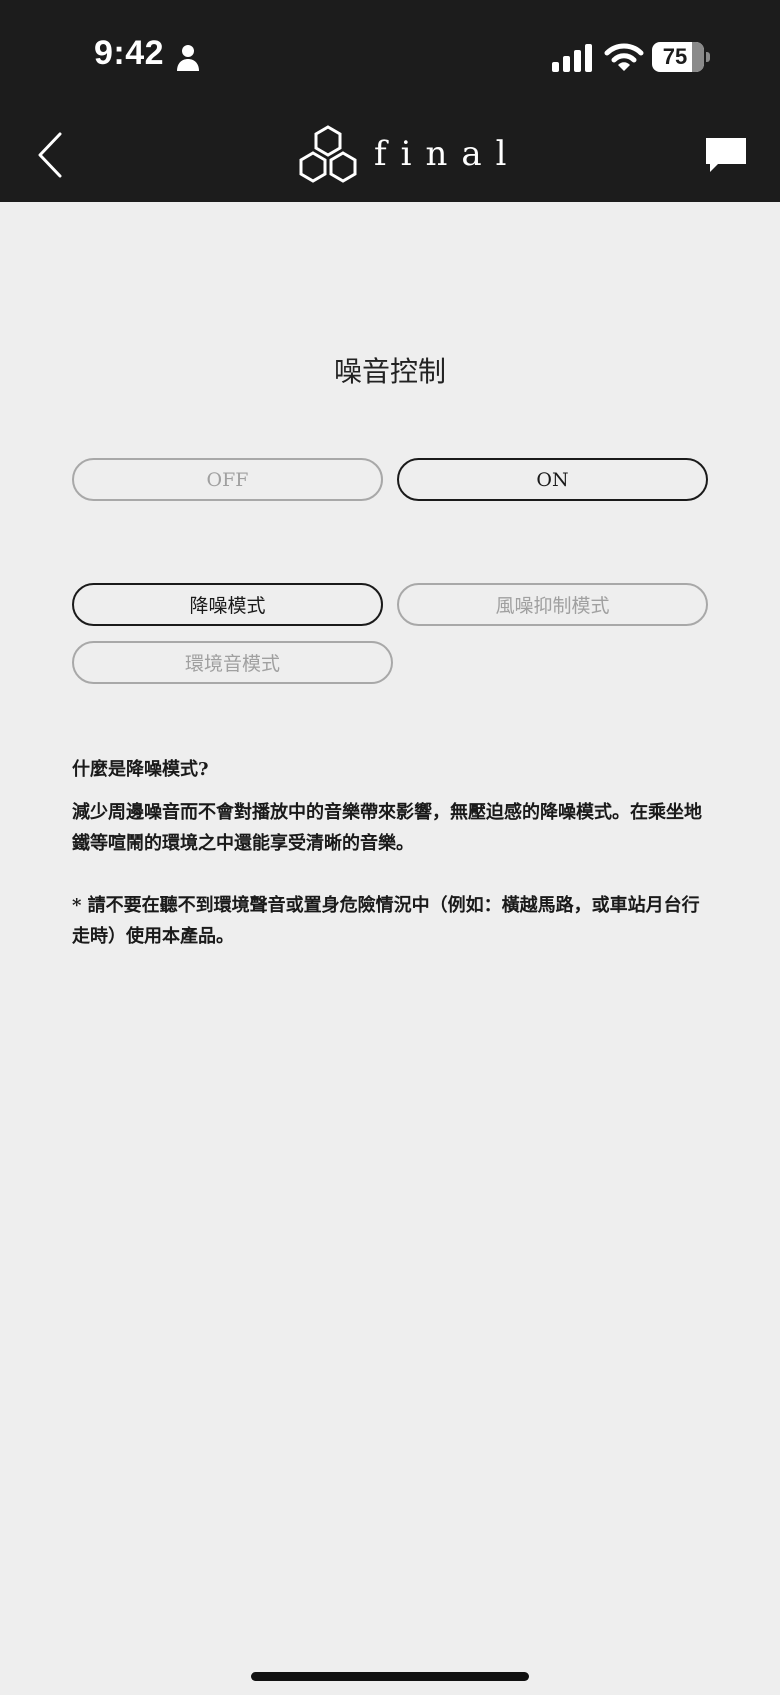  Describe the element at coordinates (188, 58) in the screenshot. I see `person-icon` at that location.